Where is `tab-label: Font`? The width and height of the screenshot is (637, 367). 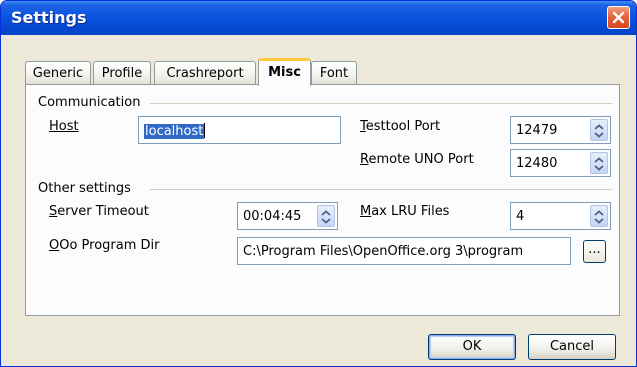 tab-label: Font is located at coordinates (334, 73).